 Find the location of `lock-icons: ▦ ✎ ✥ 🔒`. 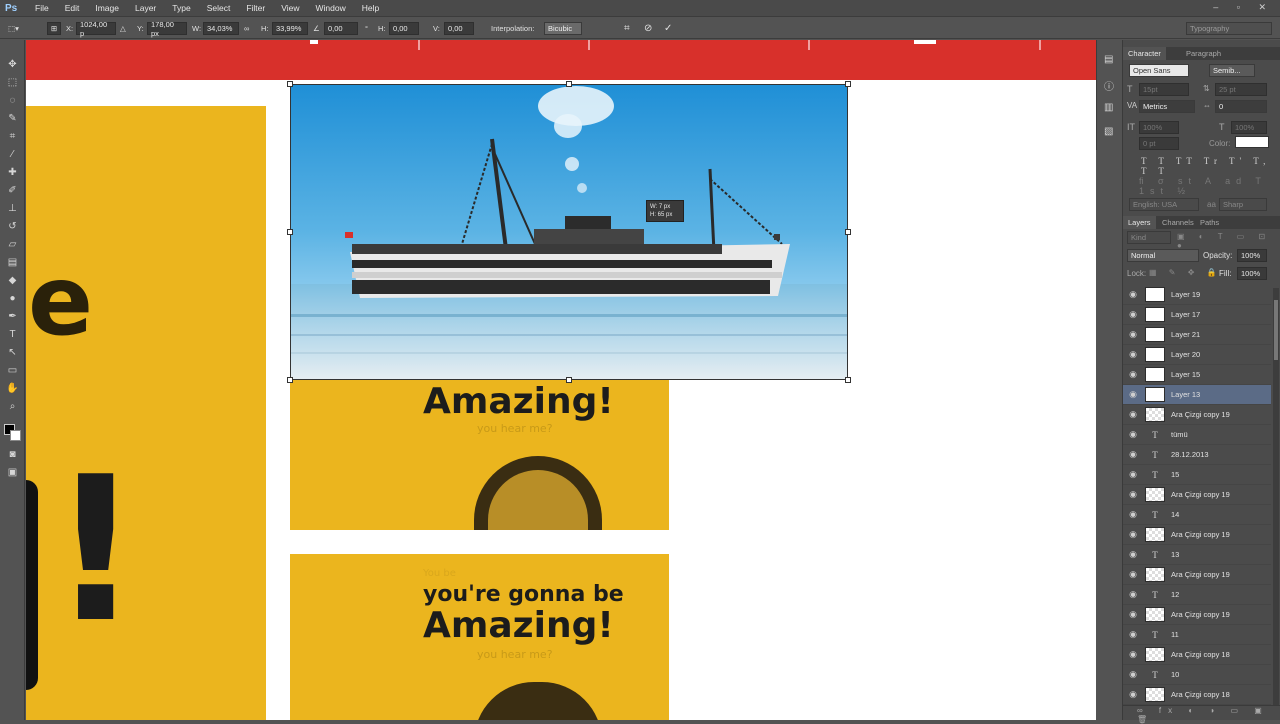

lock-icons: ▦ ✎ ✥ 🔒 is located at coordinates (1185, 272).